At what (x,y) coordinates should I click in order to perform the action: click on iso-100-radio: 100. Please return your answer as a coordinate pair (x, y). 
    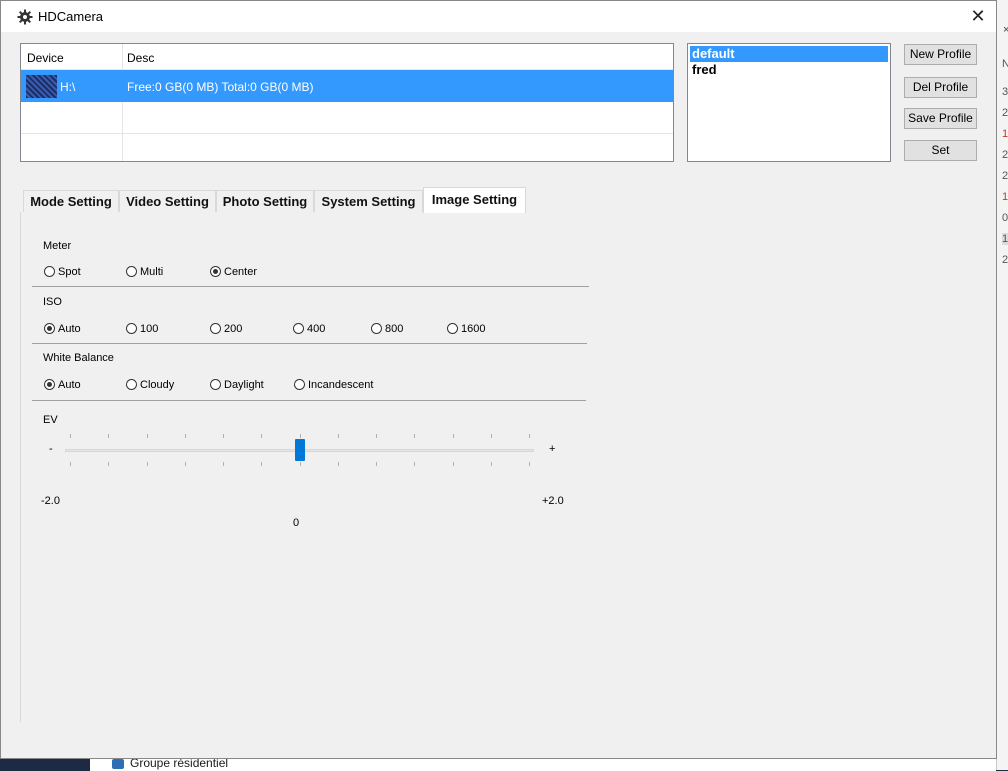
    Looking at the image, I should click on (142, 329).